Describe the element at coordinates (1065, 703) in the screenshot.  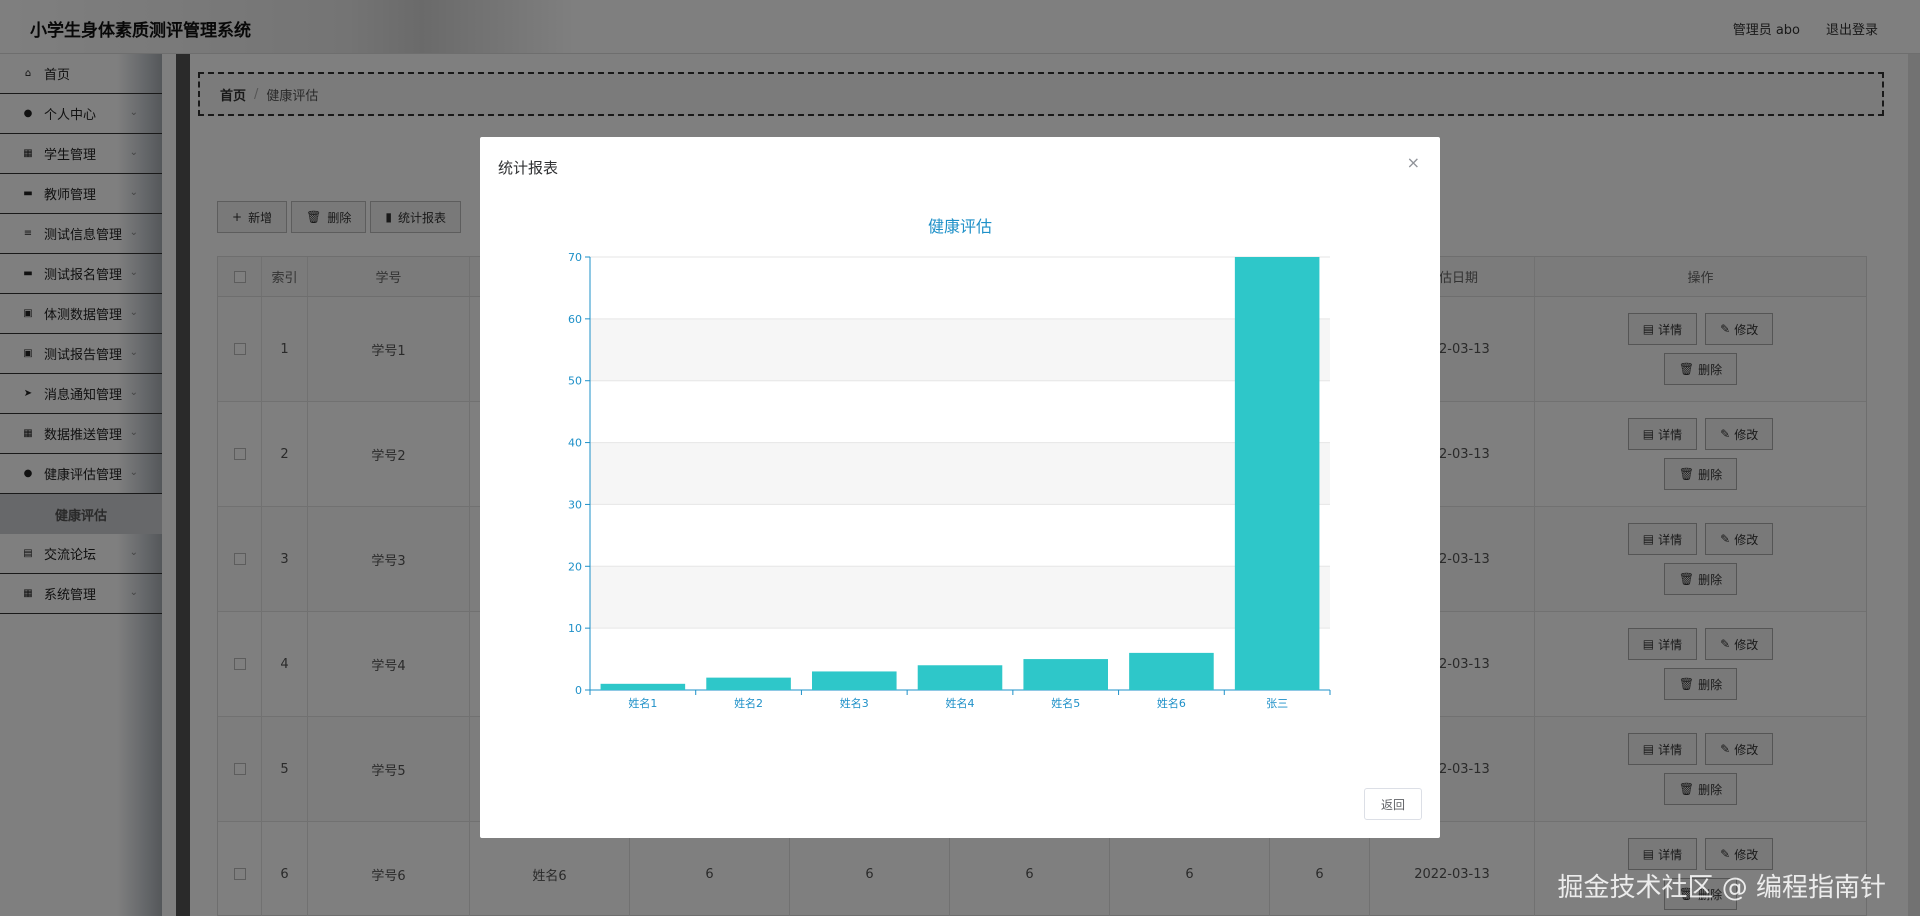
I see `x-tick-label: 姓名5` at that location.